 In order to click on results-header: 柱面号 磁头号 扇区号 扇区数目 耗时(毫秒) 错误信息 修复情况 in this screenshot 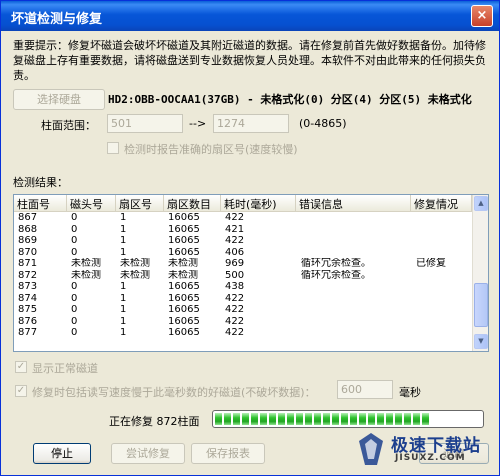, I will do `click(243, 203)`.